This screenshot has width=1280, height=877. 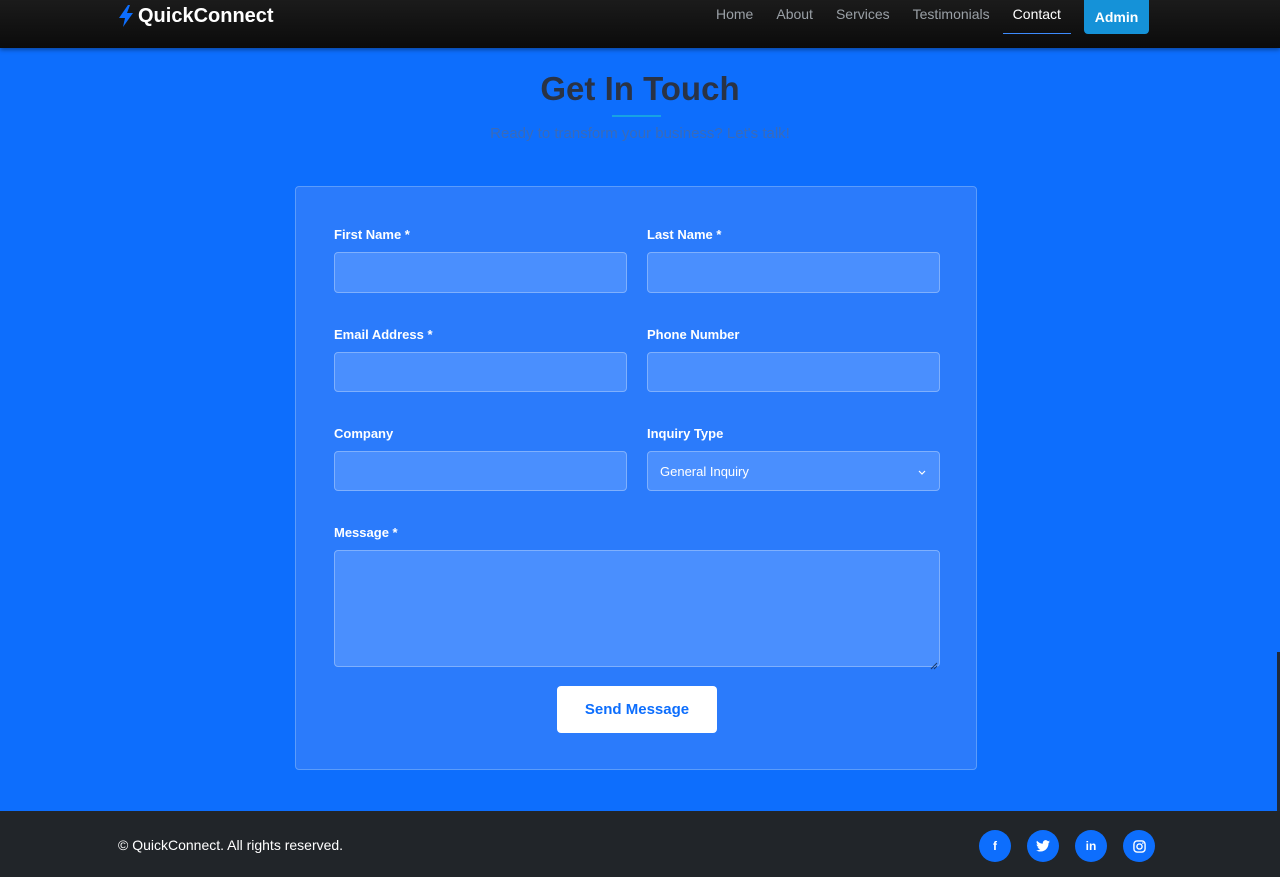 What do you see at coordinates (366, 532) in the screenshot?
I see `message-label: Message *` at bounding box center [366, 532].